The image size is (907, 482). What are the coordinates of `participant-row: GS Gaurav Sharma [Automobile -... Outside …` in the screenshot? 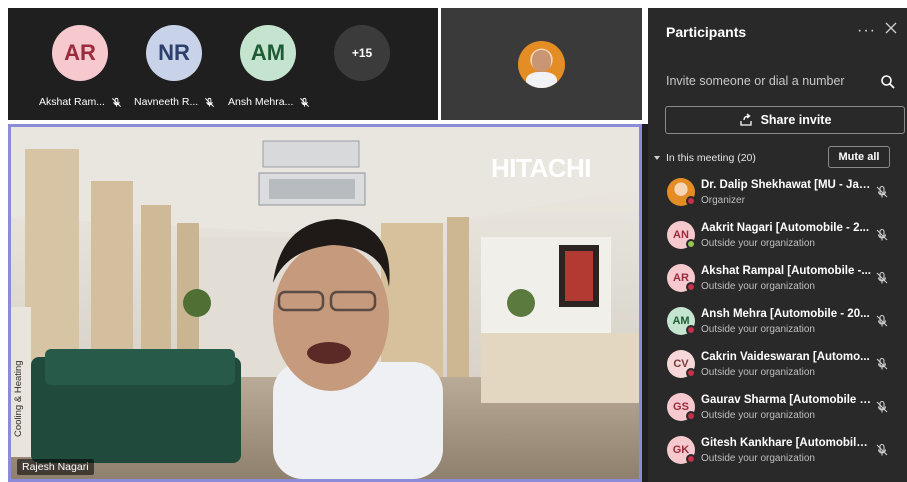 It's located at (777, 410).